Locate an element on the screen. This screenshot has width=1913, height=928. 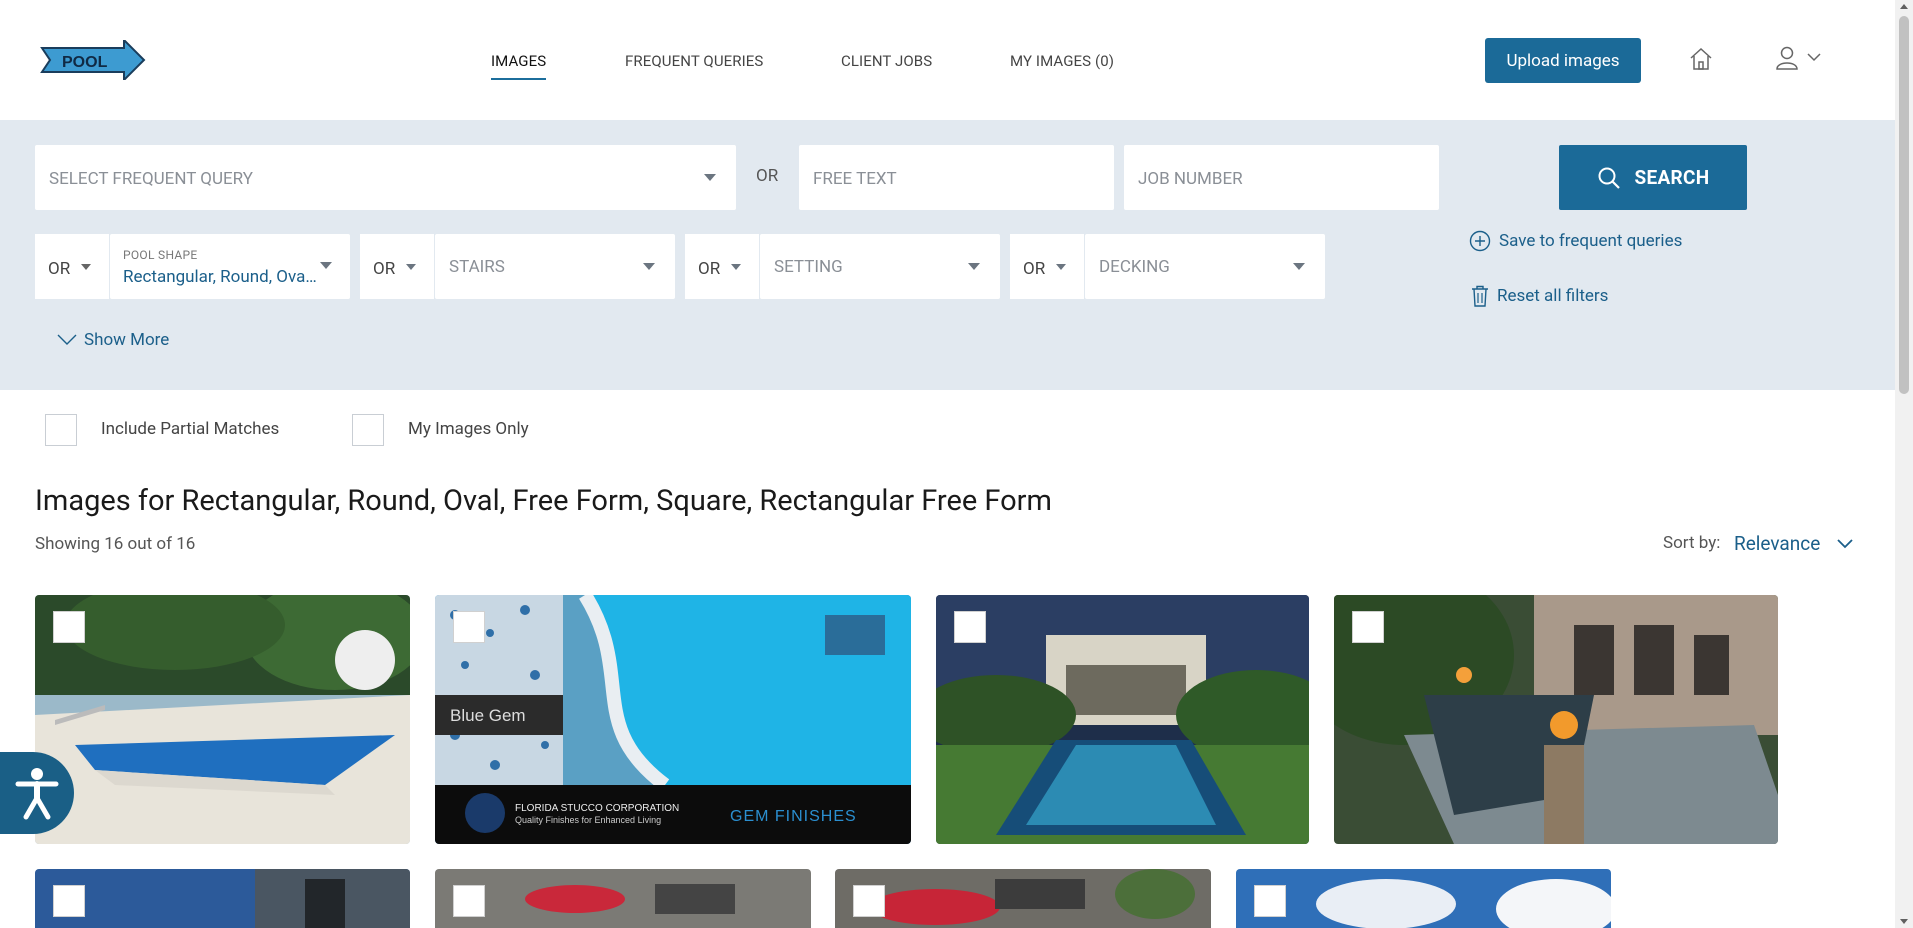
or-label: OR is located at coordinates (767, 176).